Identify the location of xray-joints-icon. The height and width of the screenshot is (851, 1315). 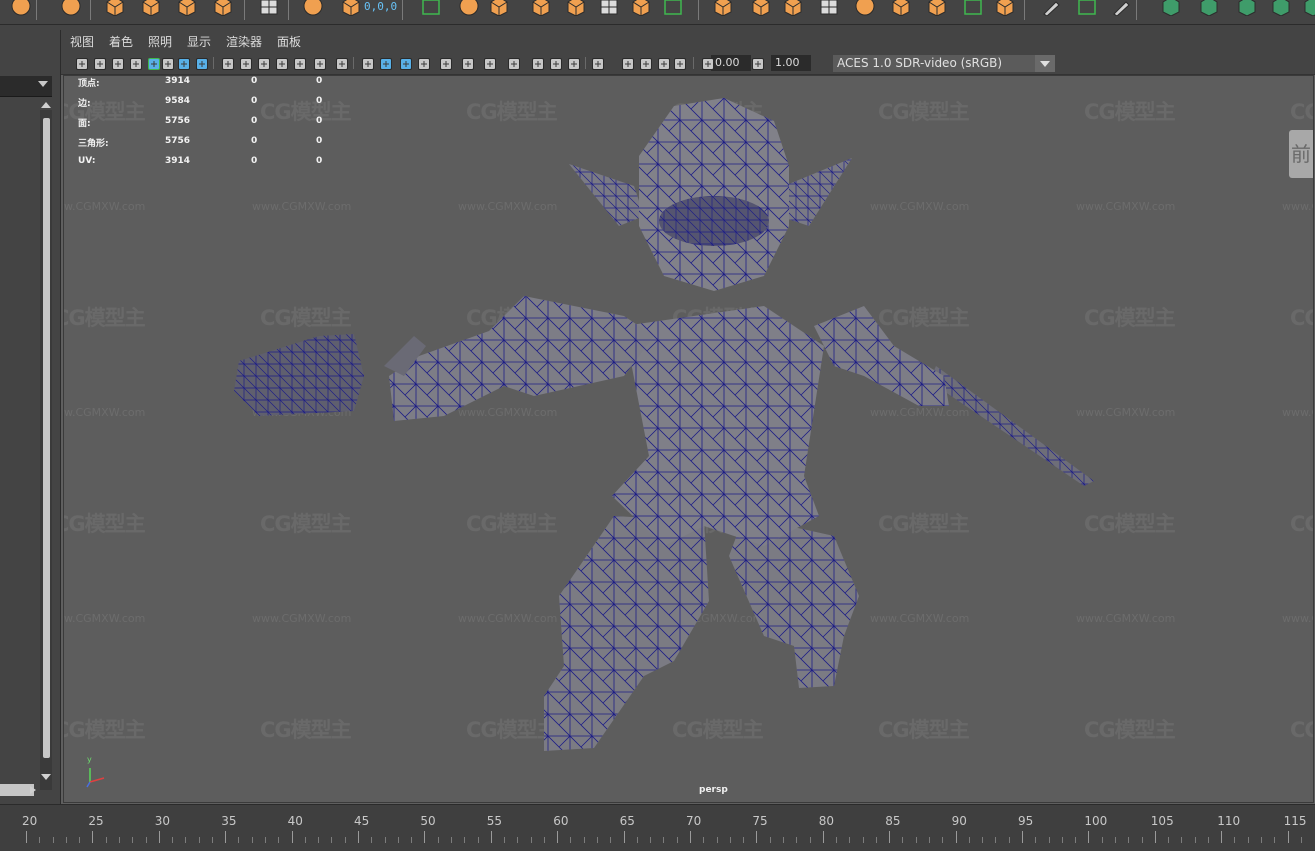
(628, 63).